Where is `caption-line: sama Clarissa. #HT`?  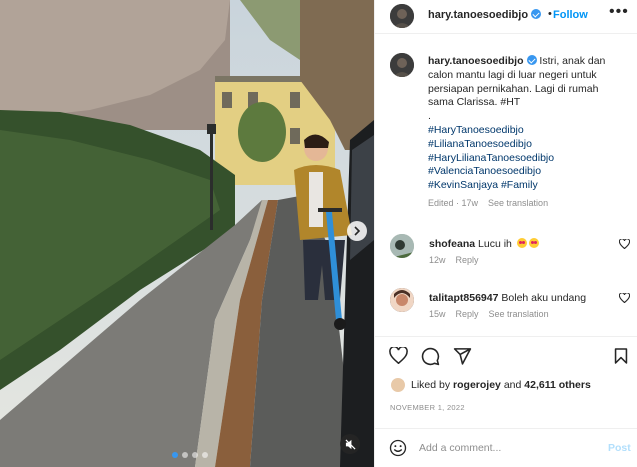
caption-line: sama Clarissa. #HT is located at coordinates (474, 102).